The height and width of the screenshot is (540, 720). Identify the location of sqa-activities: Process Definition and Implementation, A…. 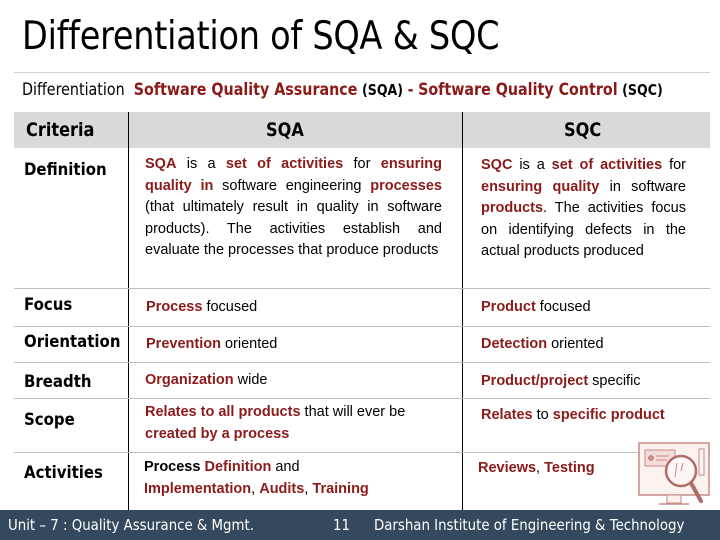
(274, 478).